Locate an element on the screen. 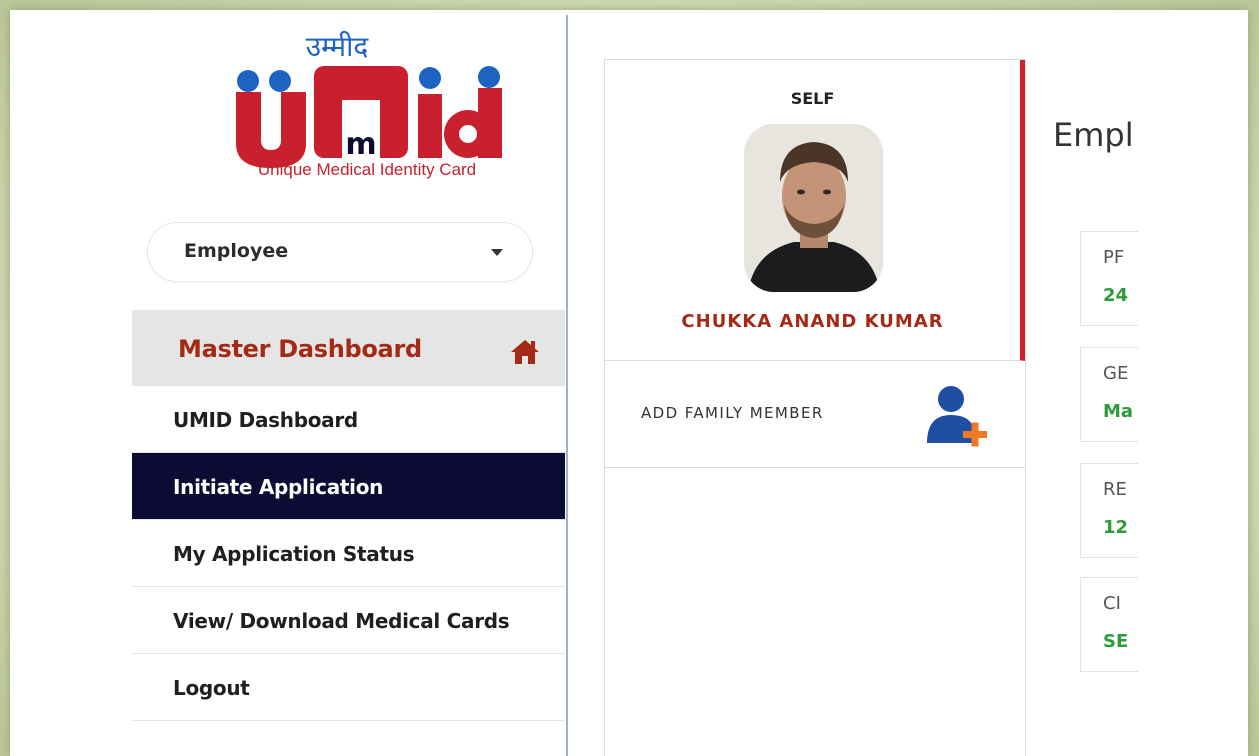 This screenshot has height=756, width=1259. add-user-icon is located at coordinates (956, 416).